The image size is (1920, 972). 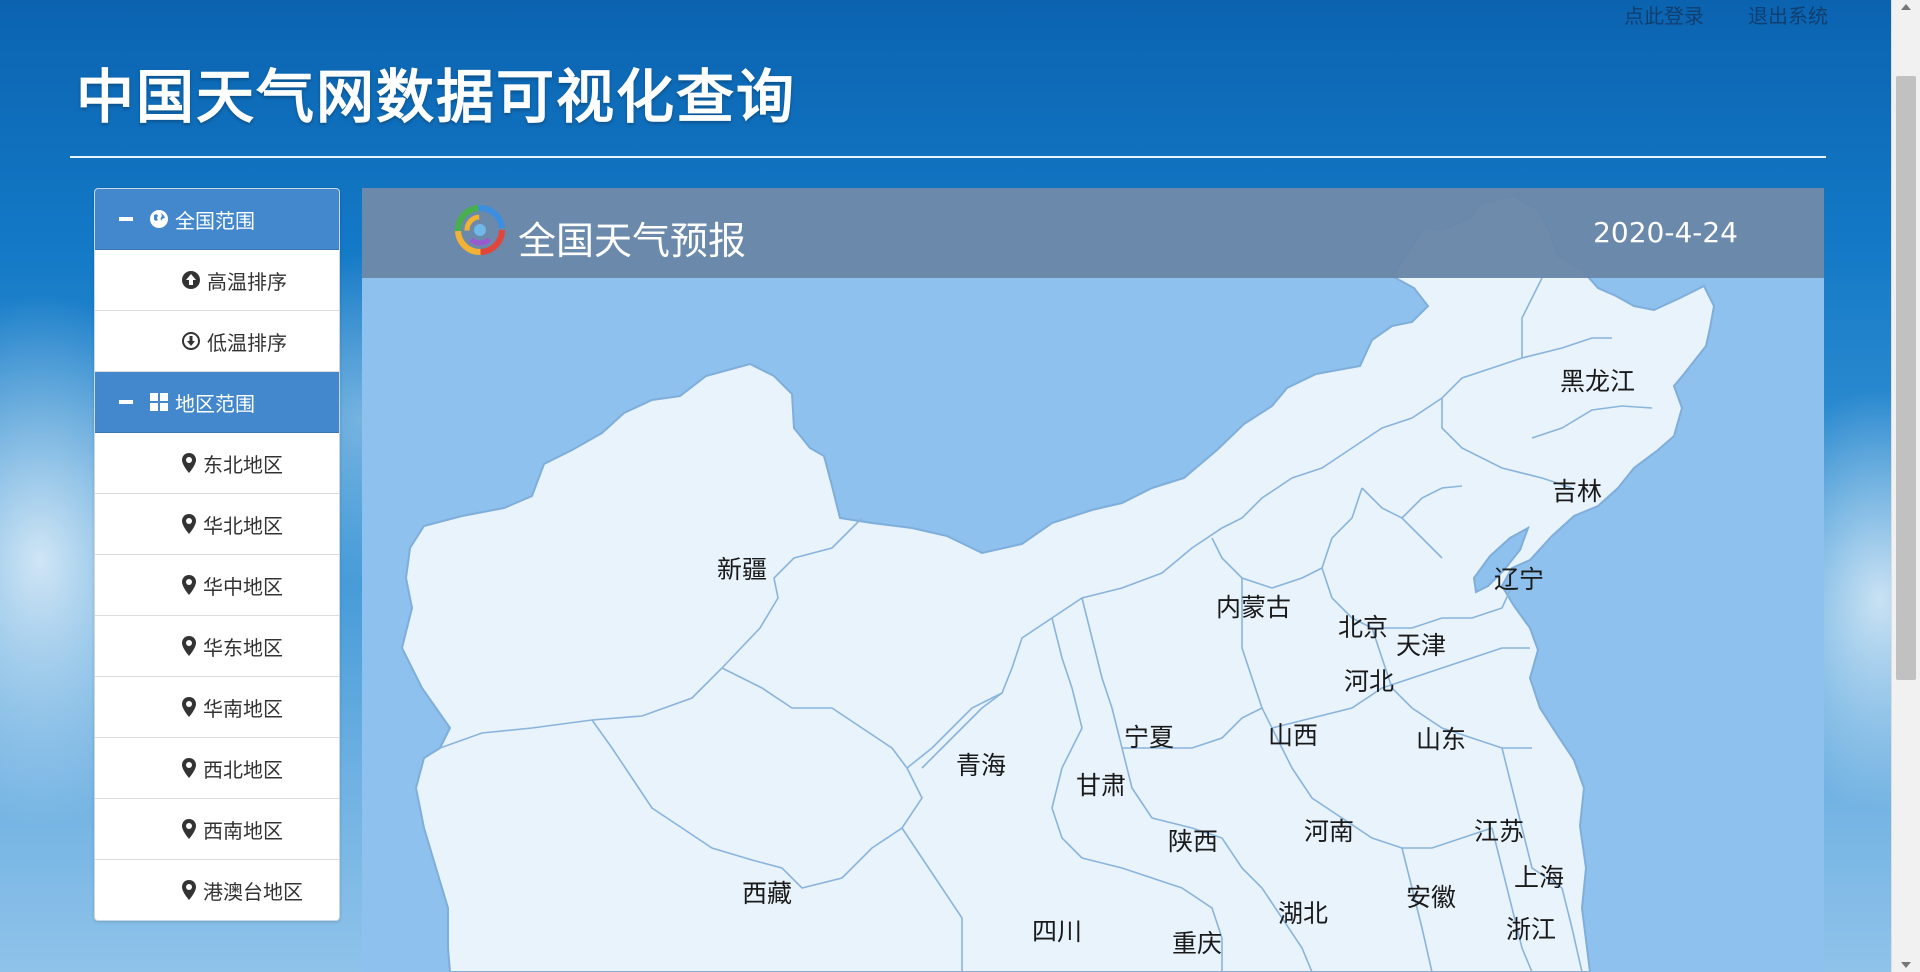 What do you see at coordinates (243, 769) in the screenshot?
I see `sidebar-item-label: 西北地区` at bounding box center [243, 769].